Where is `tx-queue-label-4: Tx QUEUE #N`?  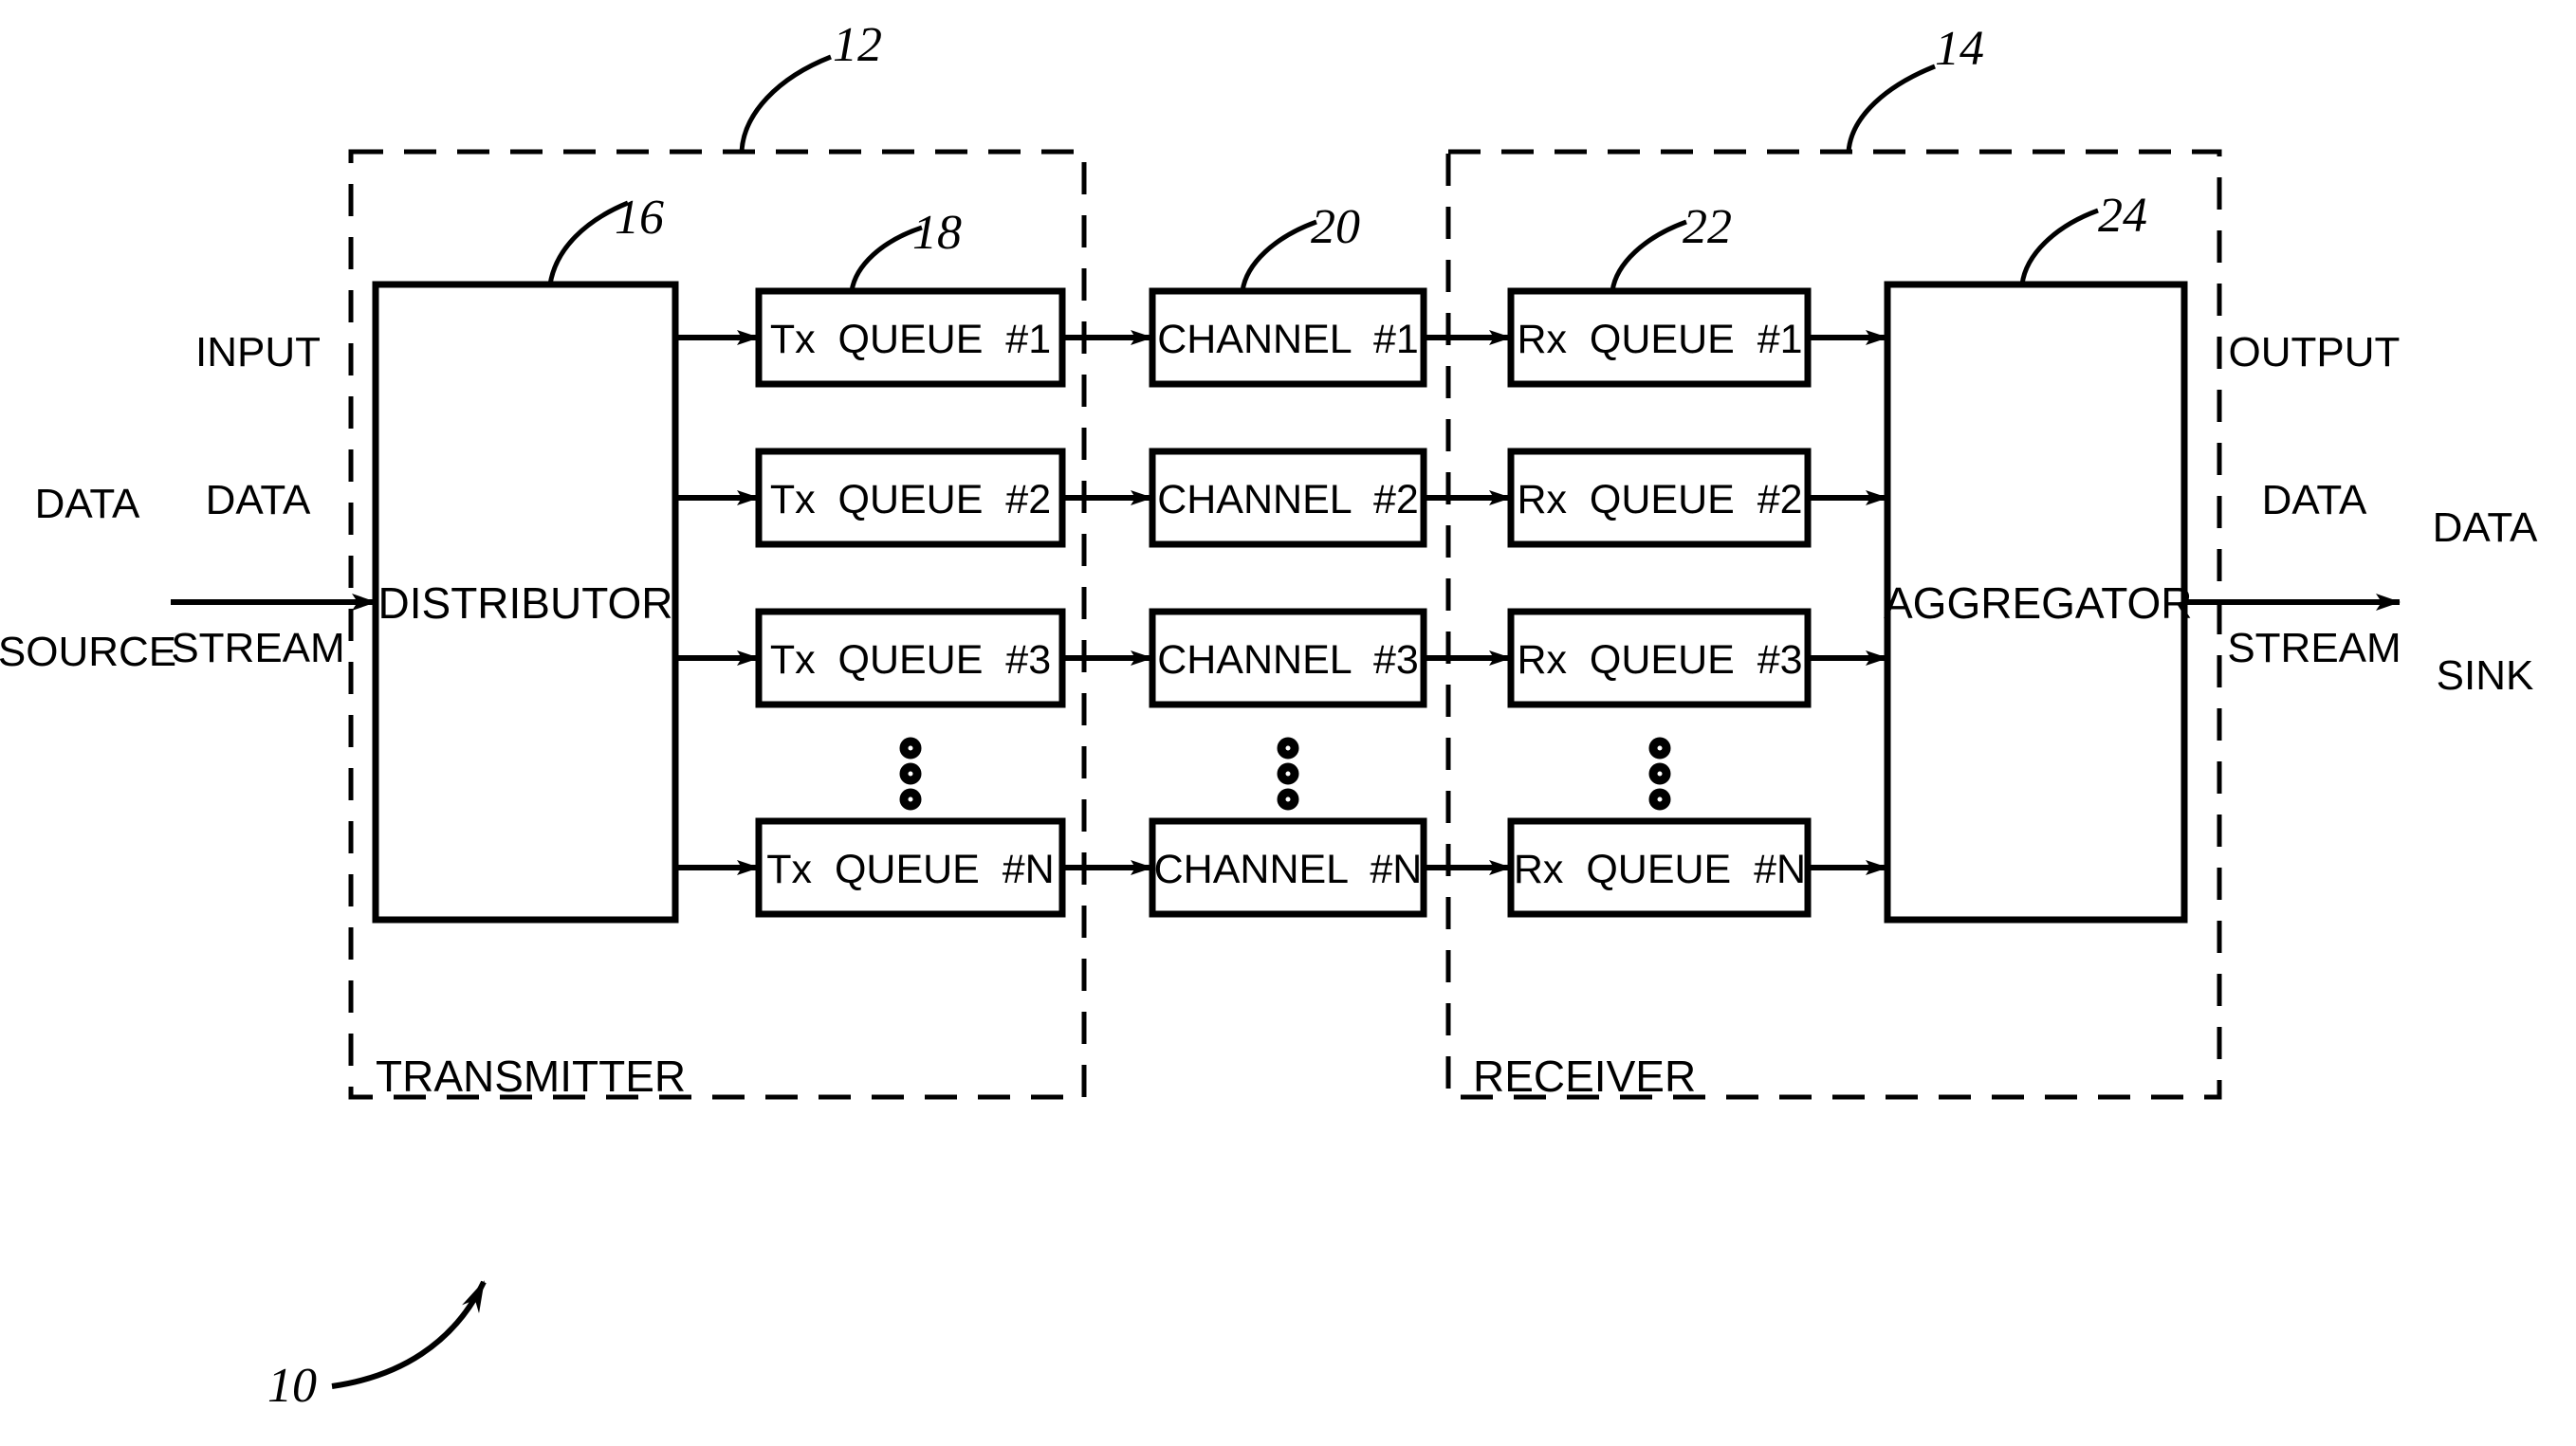
tx-queue-label-4: Tx QUEUE #N is located at coordinates (910, 869).